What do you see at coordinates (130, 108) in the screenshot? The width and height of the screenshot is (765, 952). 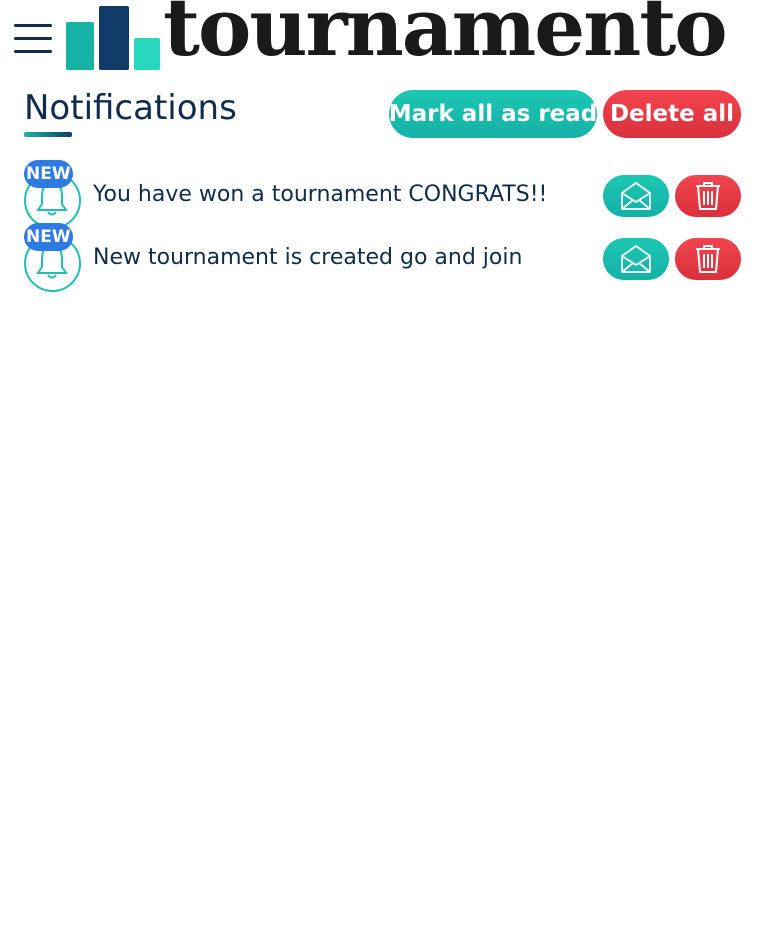 I see `page-title: Notifications` at bounding box center [130, 108].